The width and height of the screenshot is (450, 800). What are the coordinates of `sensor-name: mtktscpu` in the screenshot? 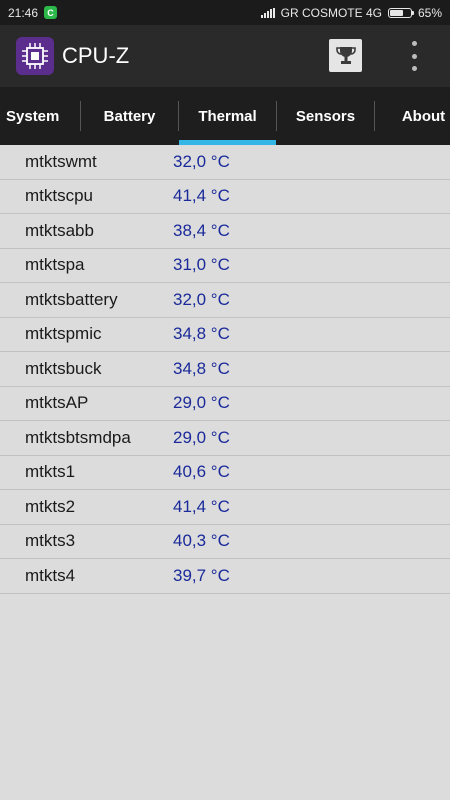 It's located at (59, 196).